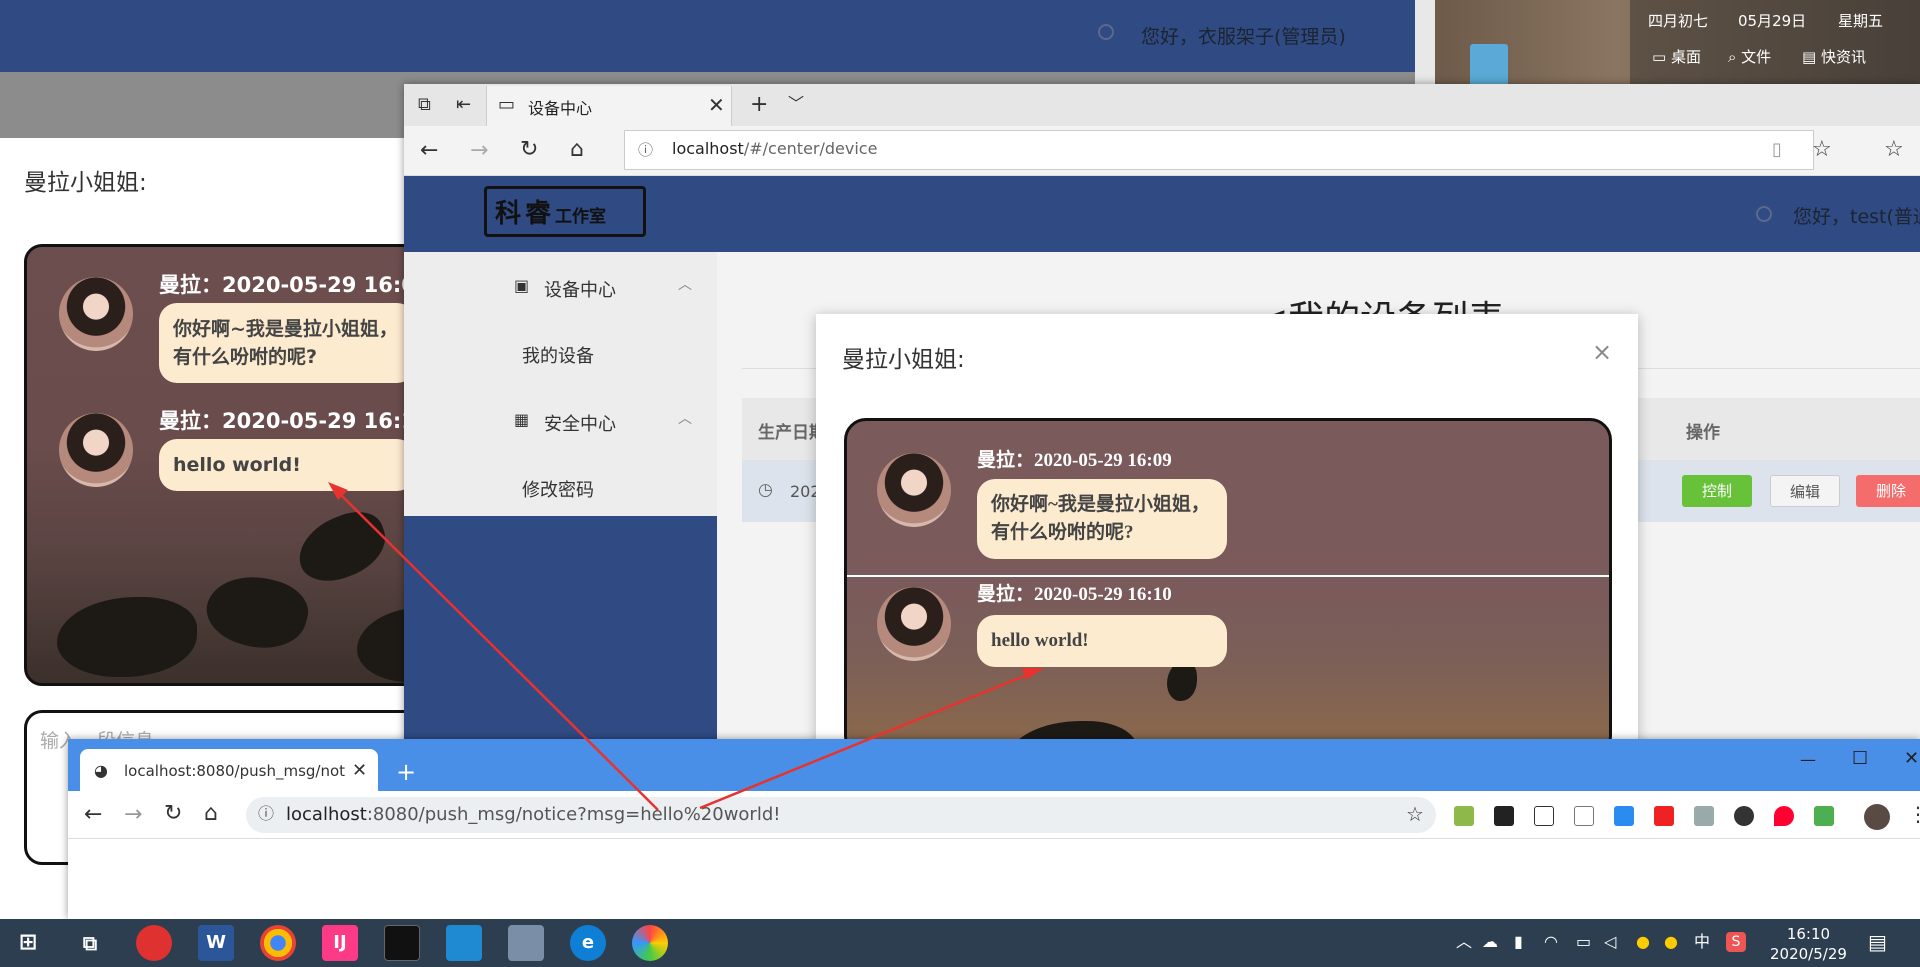 This screenshot has height=967, width=1920. Describe the element at coordinates (406, 772) in the screenshot. I see `new-tab-button: +` at that location.